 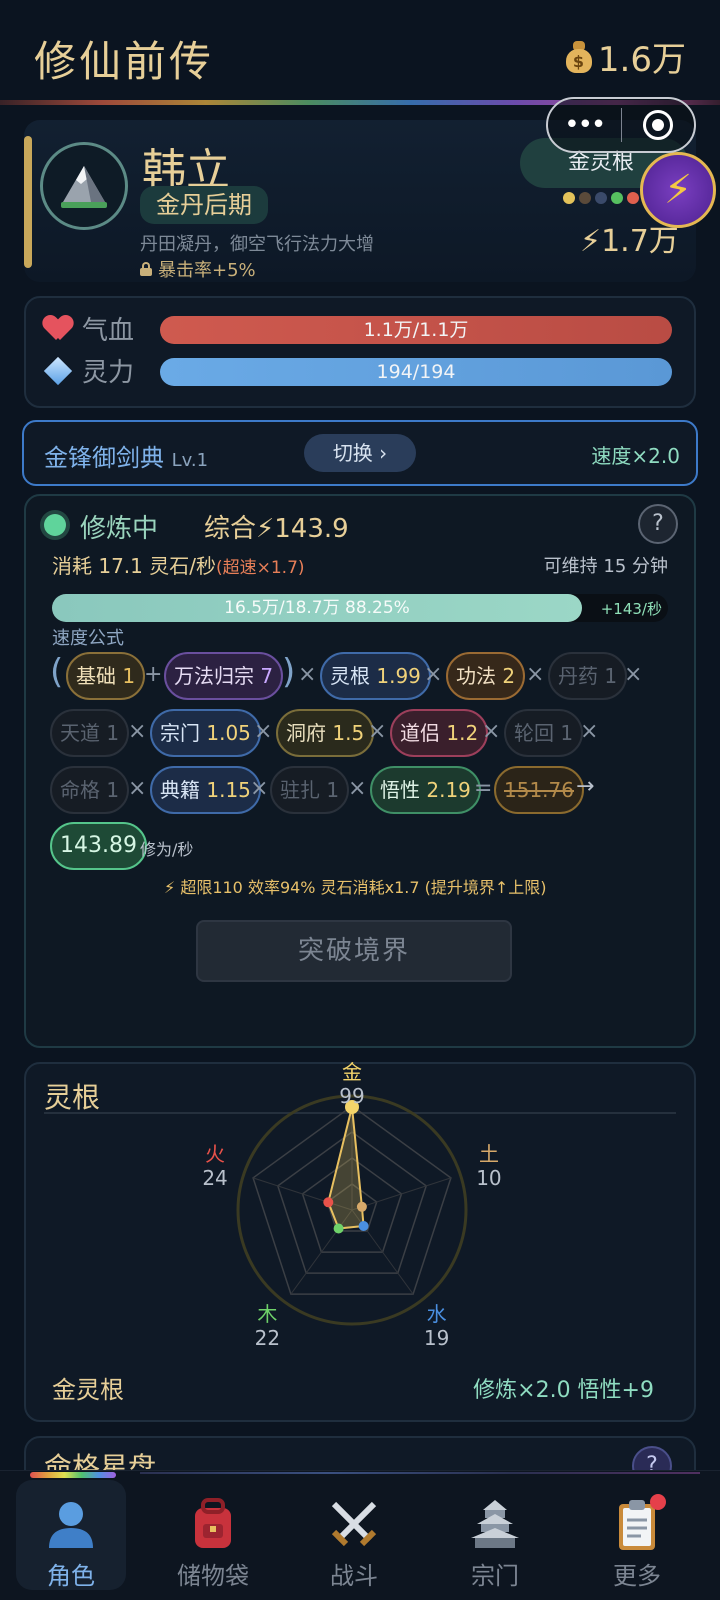 I want to click on factor-rebirth: 轮回 1, so click(x=544, y=733).